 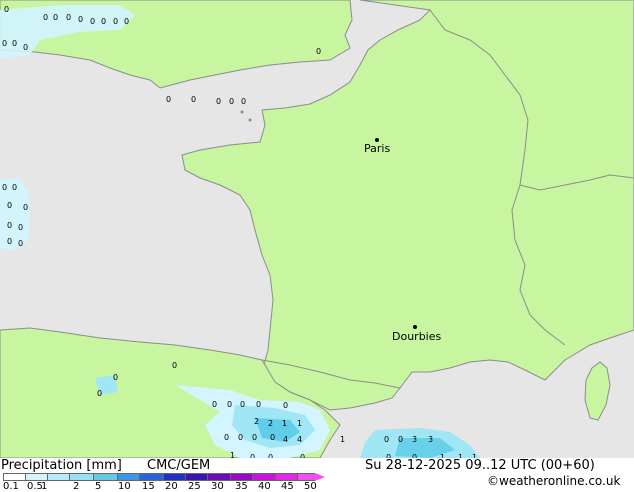 I want to click on scale-tick-label: 10, so click(x=124, y=486).